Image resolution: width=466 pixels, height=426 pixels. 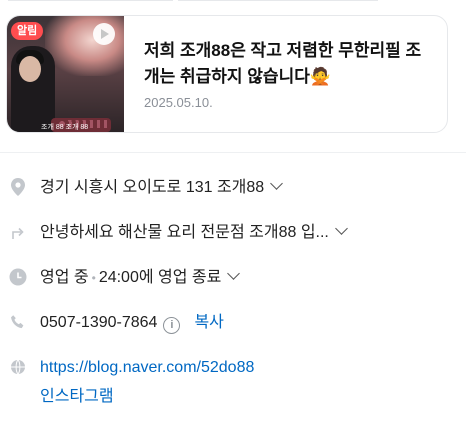 What do you see at coordinates (233, 1) in the screenshot?
I see `top-divider` at bounding box center [233, 1].